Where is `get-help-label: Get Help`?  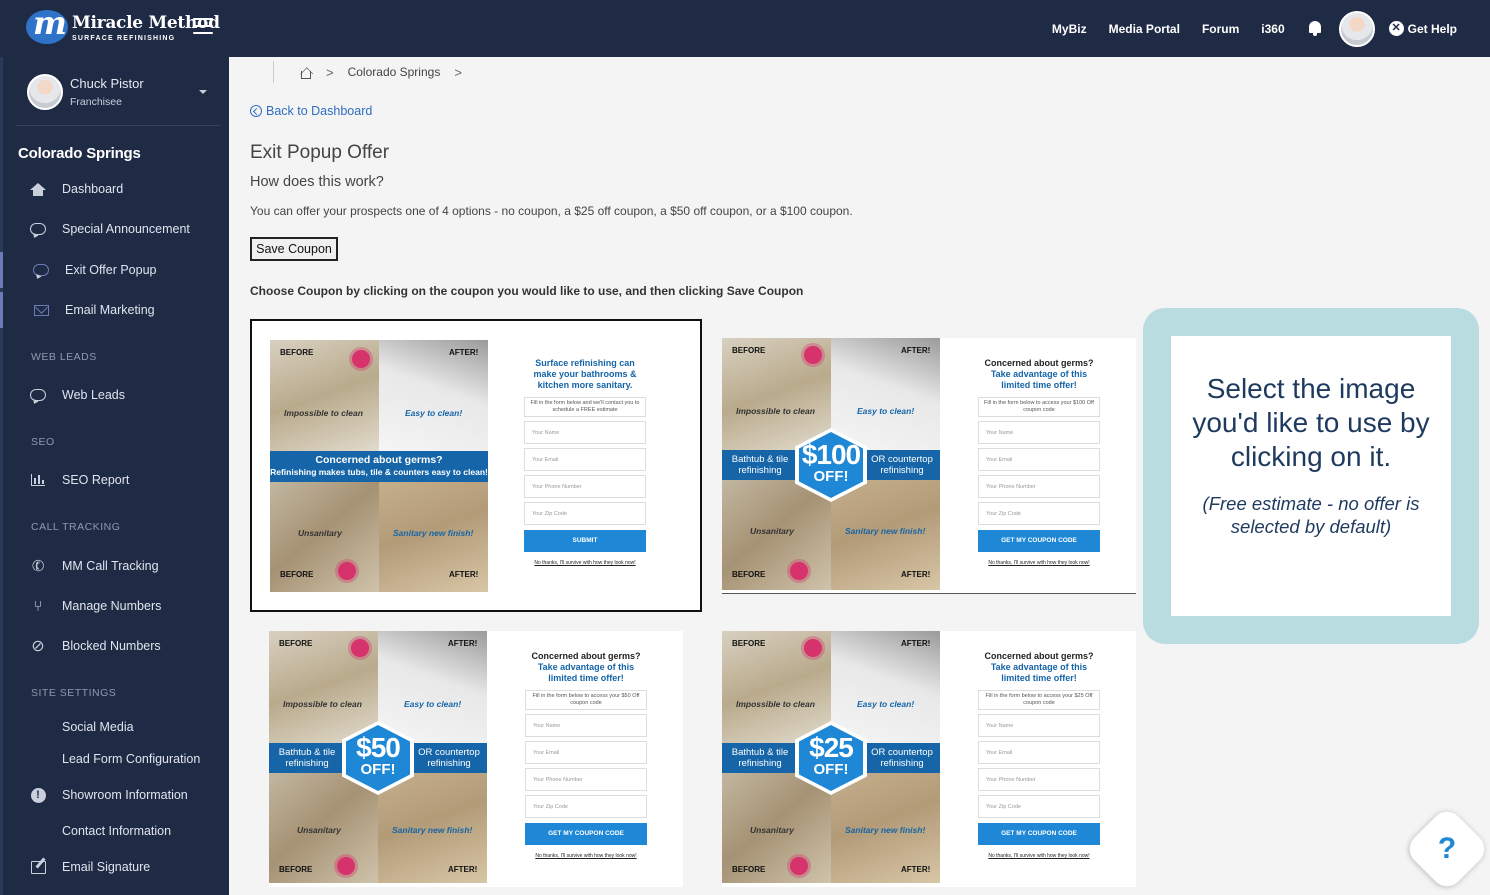 get-help-label: Get Help is located at coordinates (1432, 28).